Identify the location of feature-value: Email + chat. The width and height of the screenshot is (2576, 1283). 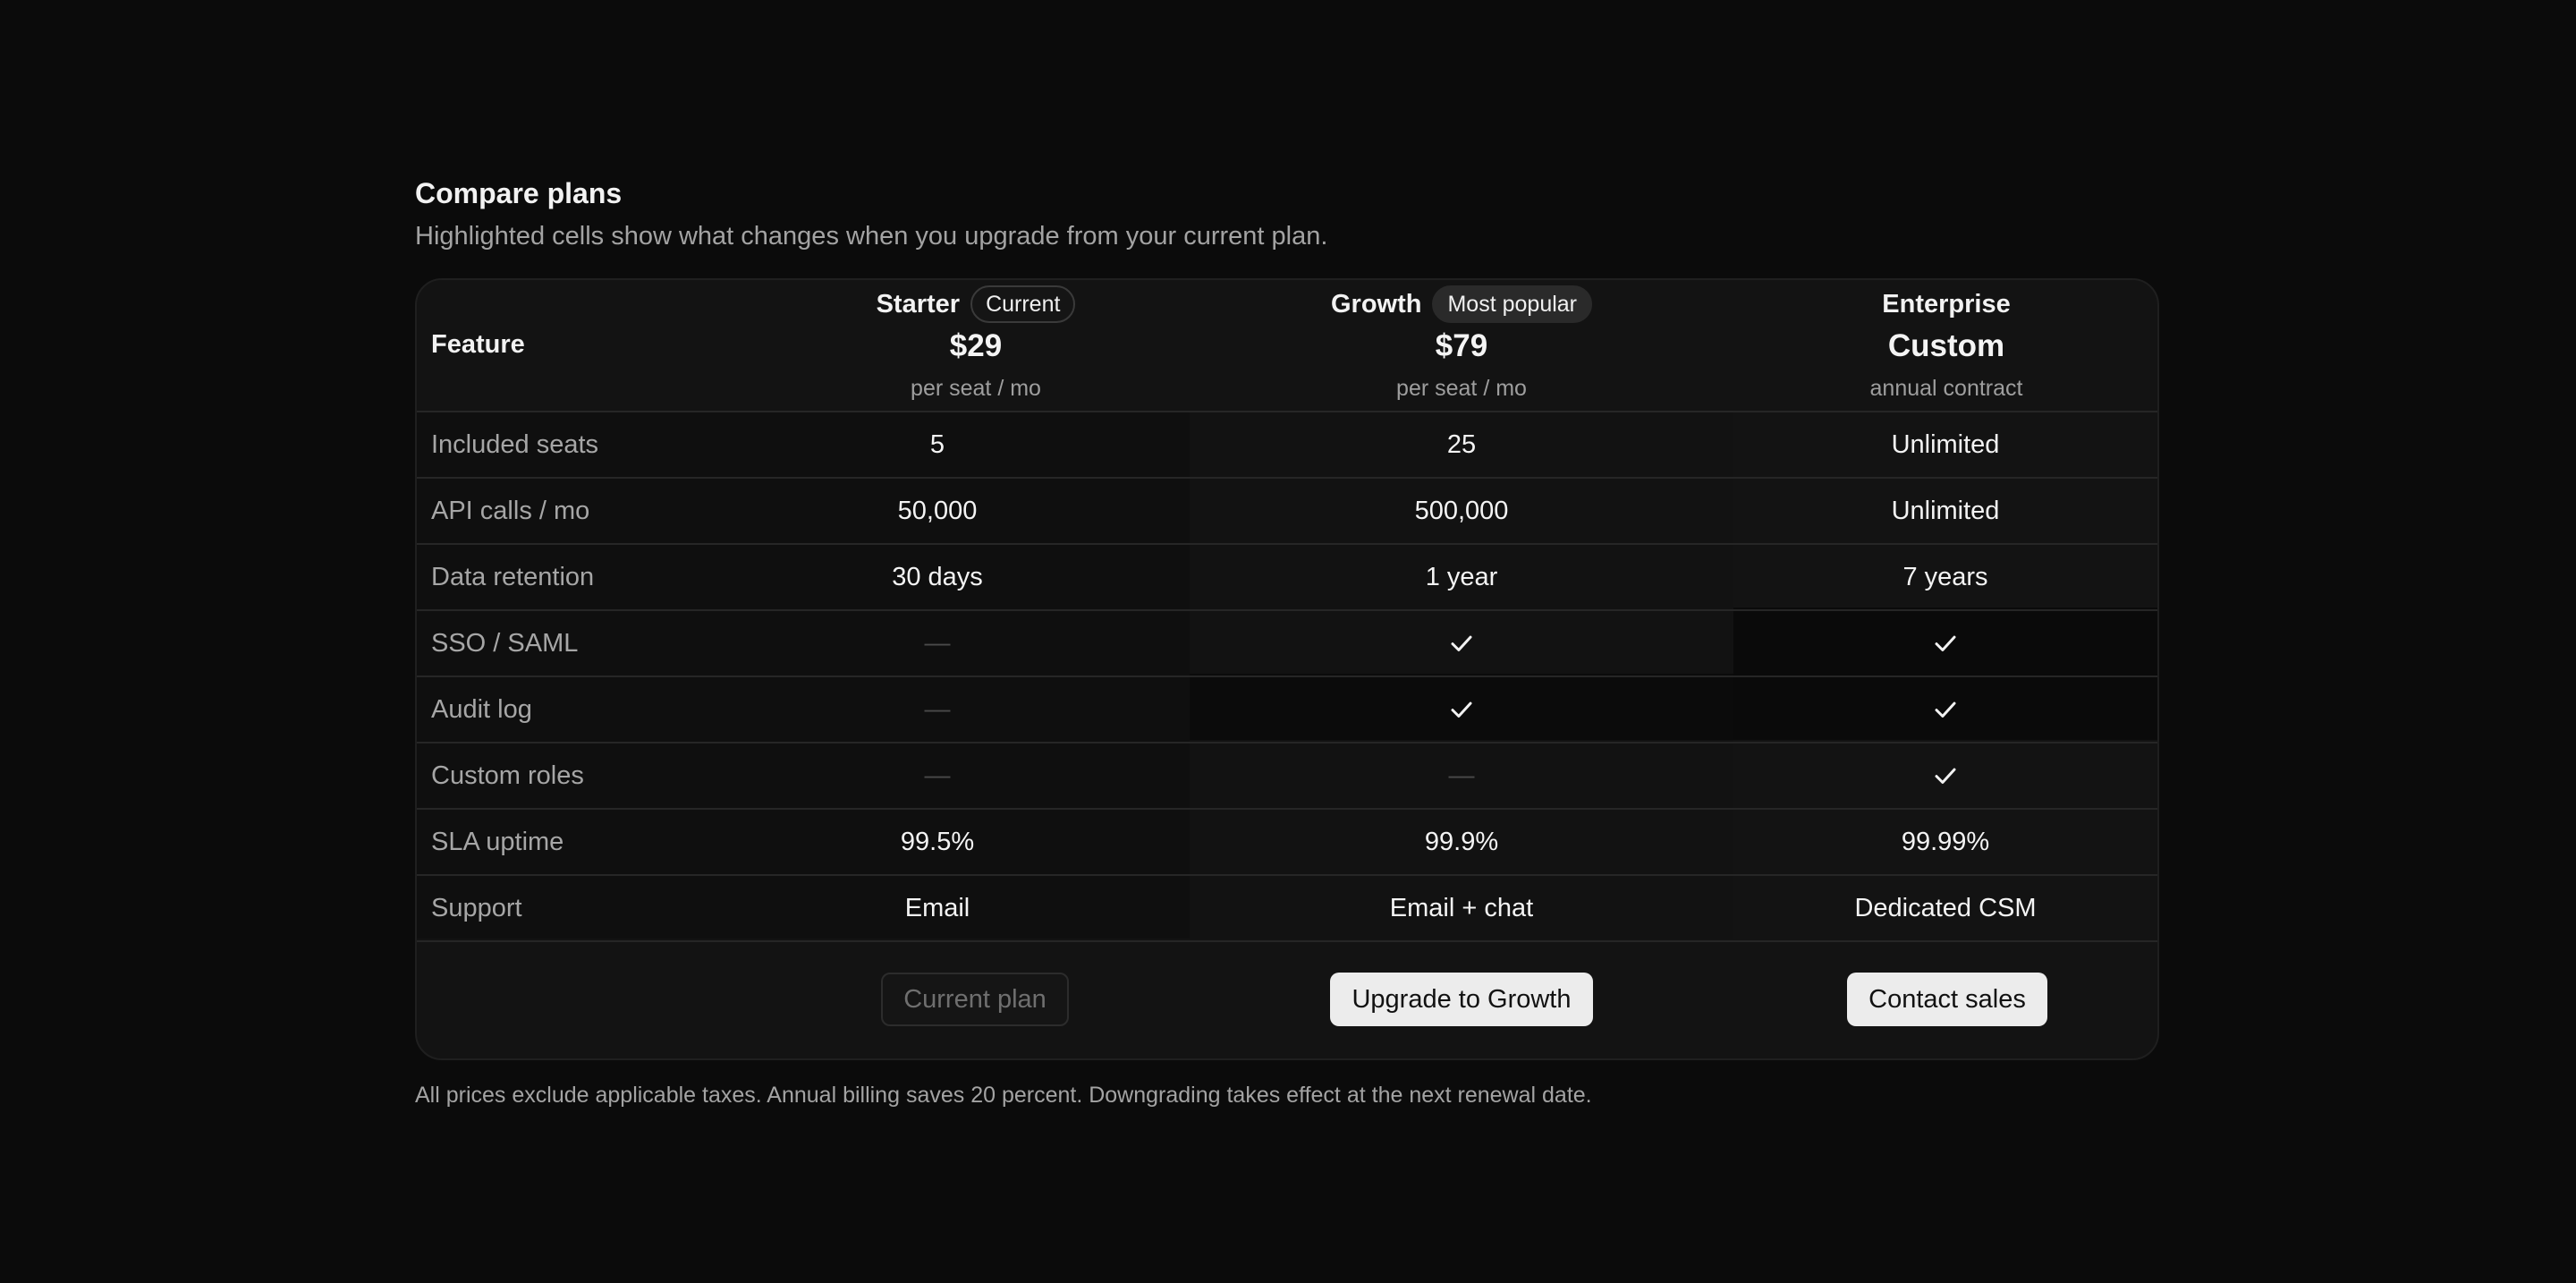
(1461, 908).